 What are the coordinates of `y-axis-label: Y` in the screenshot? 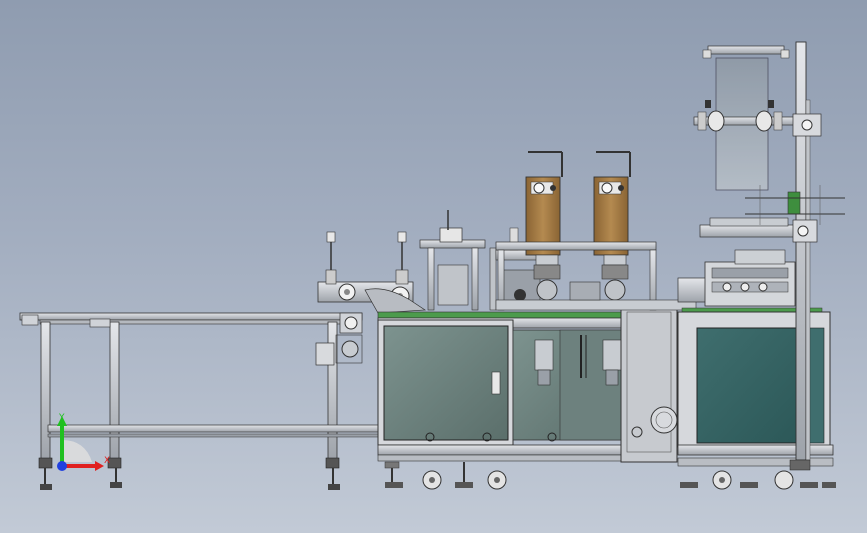 It's located at (62, 418).